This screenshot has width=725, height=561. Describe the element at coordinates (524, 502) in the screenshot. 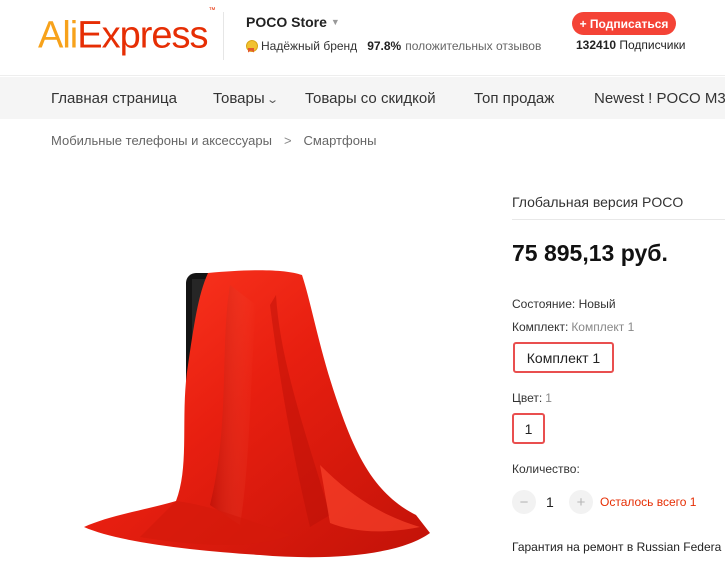

I see `quantity-decrease-button: −` at that location.